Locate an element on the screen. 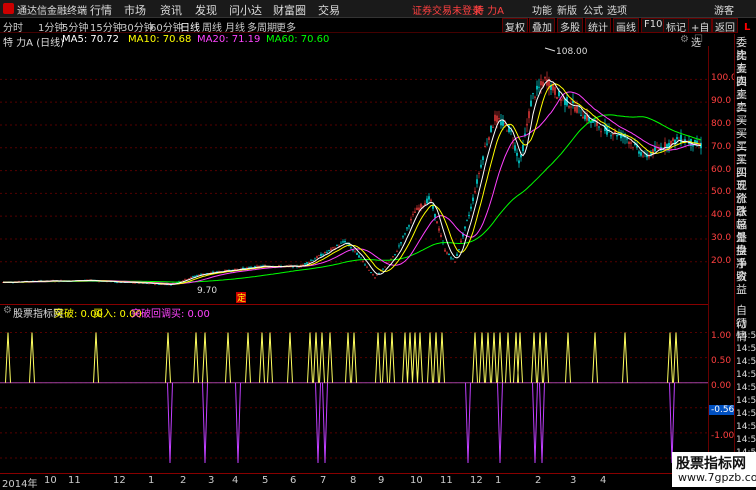 The width and height of the screenshot is (756, 490). ma60-value: MA60: 70.60 is located at coordinates (298, 39).